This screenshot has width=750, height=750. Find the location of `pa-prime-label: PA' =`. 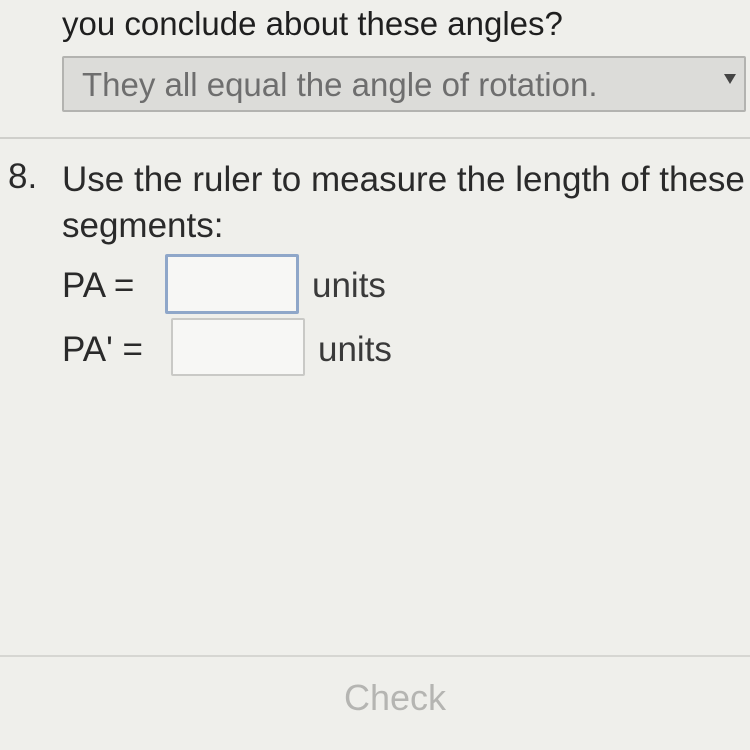

pa-prime-label: PA' = is located at coordinates (102, 349).